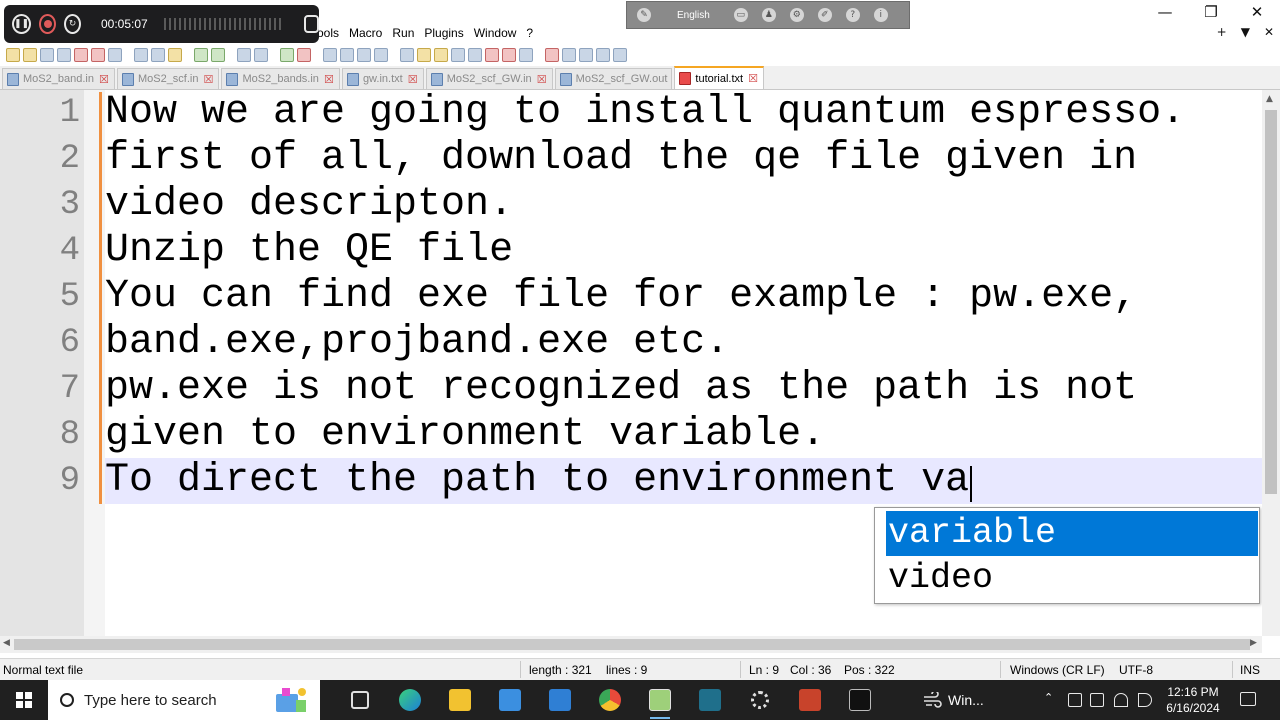 This screenshot has height=720, width=1280. What do you see at coordinates (304, 55) in the screenshot?
I see `zoom-out-icon` at bounding box center [304, 55].